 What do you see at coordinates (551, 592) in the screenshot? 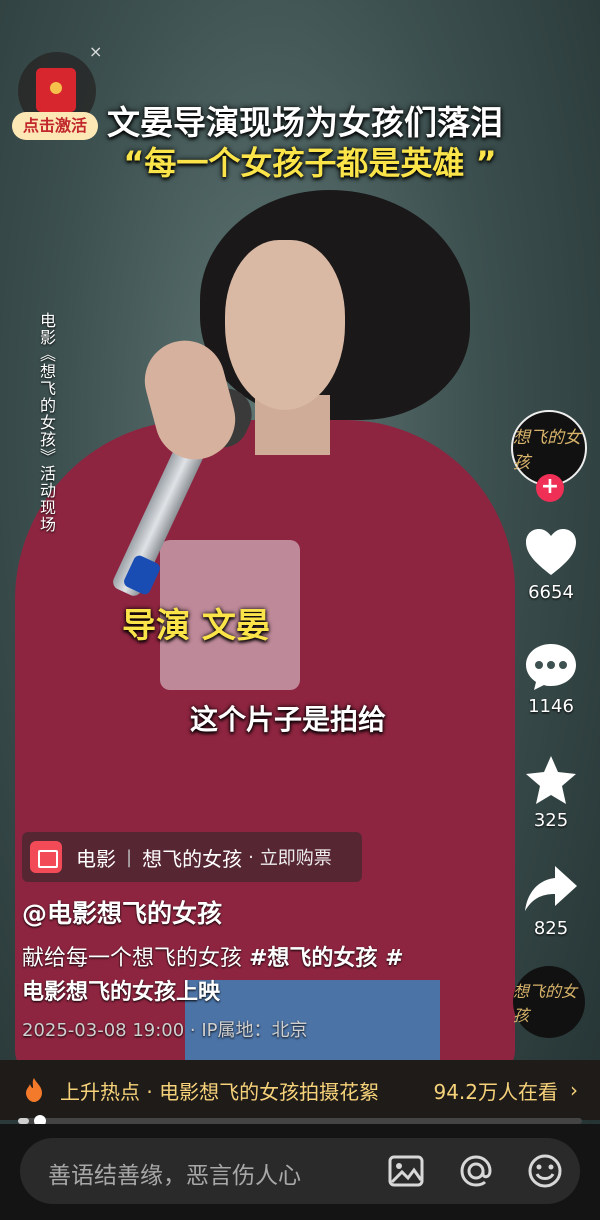
I see `like-count: 6654` at bounding box center [551, 592].